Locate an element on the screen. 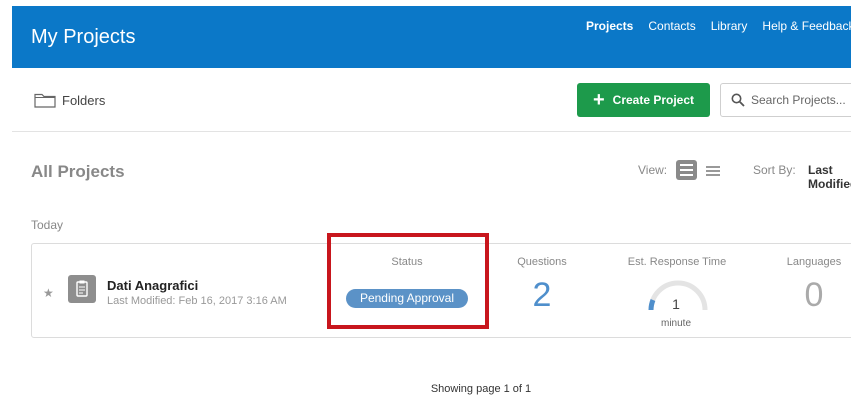  create-project-button: + Create Project is located at coordinates (643, 100).